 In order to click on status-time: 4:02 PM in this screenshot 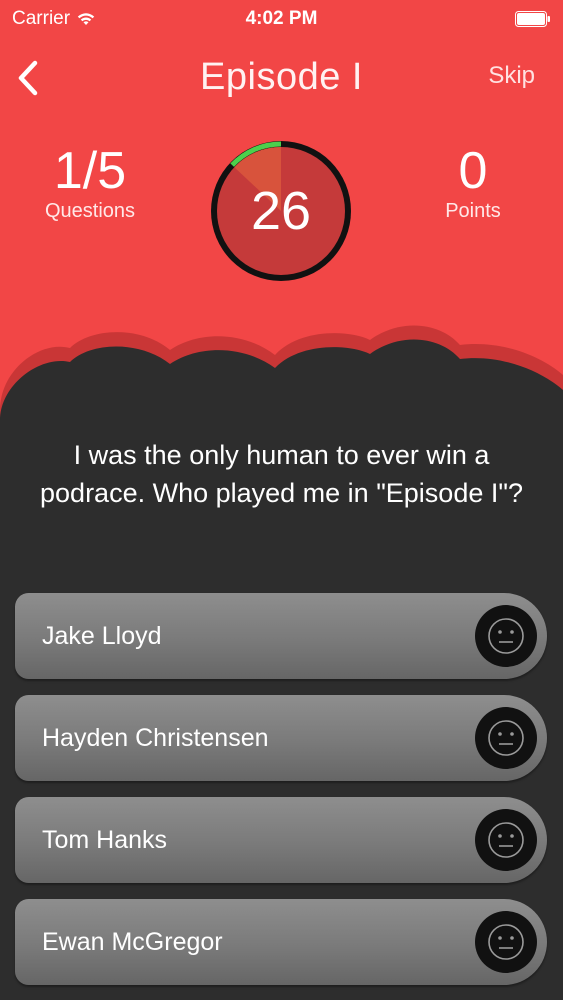, I will do `click(281, 18)`.